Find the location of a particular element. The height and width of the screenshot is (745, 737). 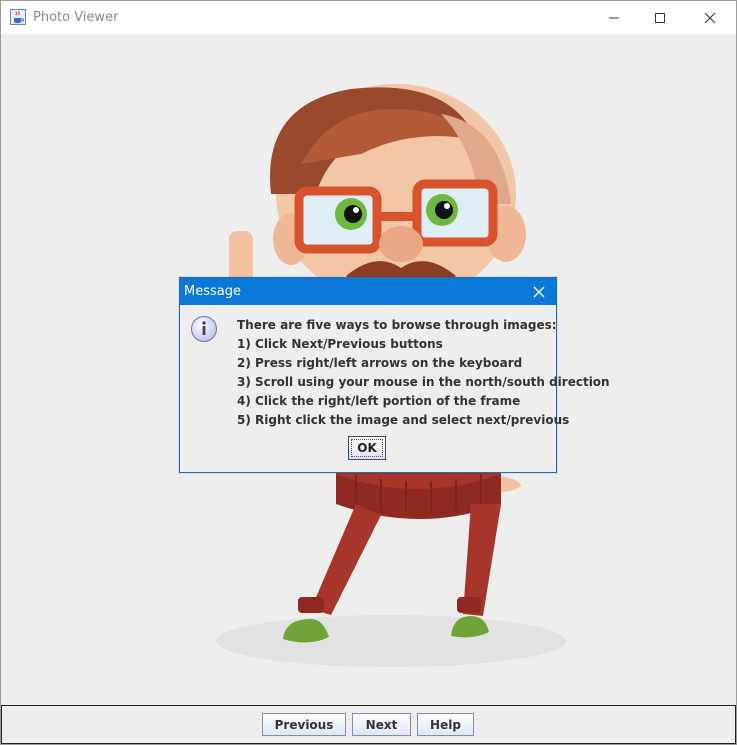

maximize-button is located at coordinates (660, 17).